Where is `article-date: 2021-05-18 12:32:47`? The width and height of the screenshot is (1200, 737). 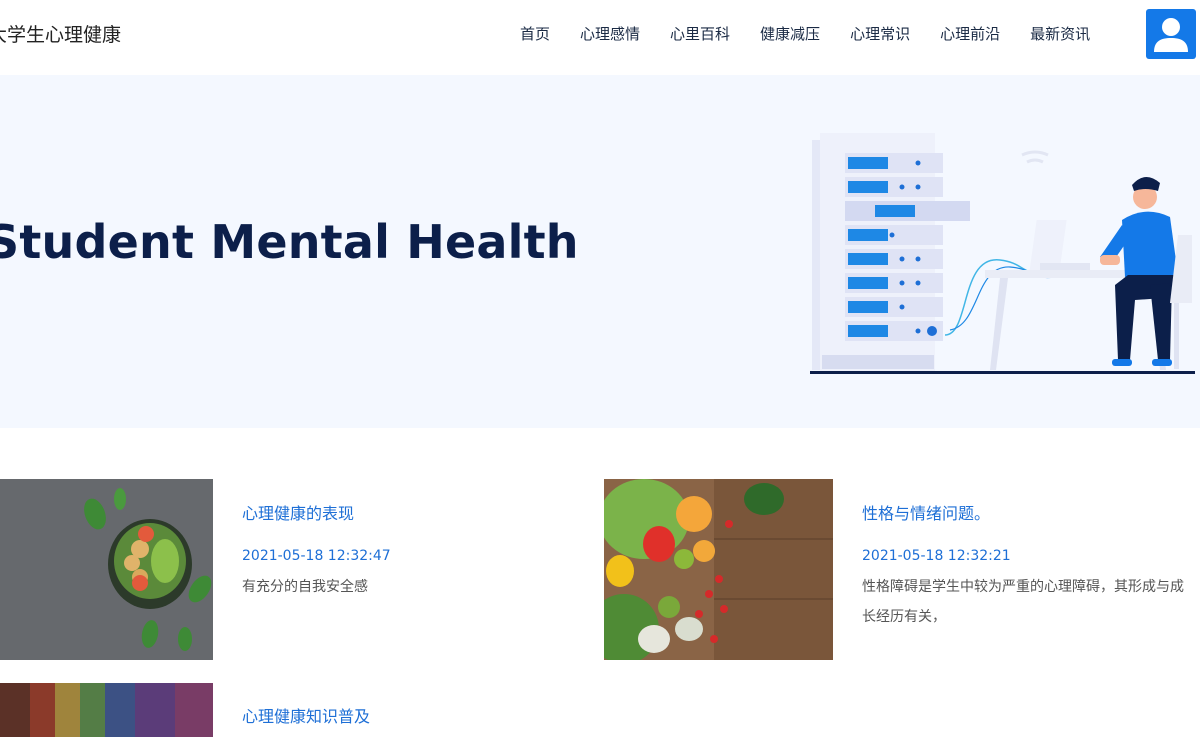
article-date: 2021-05-18 12:32:47 is located at coordinates (316, 556).